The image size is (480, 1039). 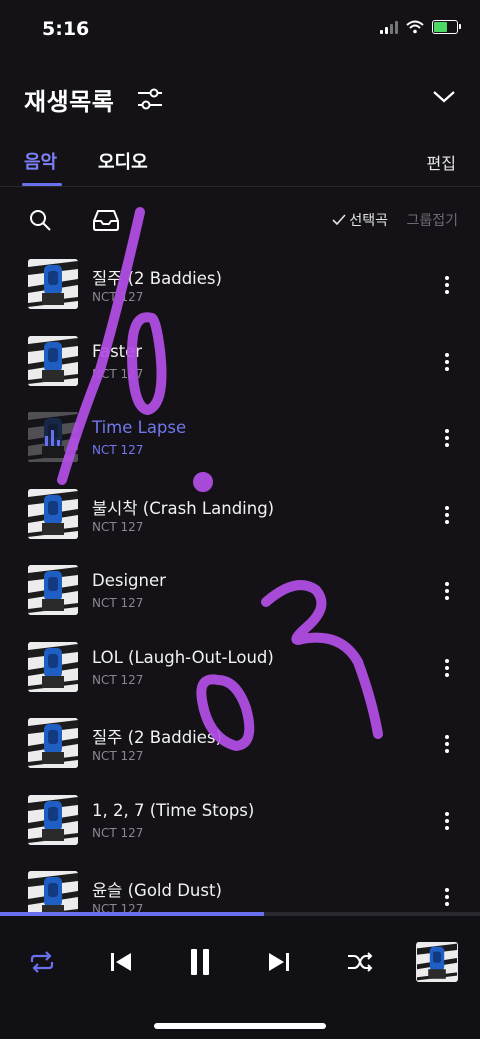 I want to click on player-controls, so click(x=240, y=977).